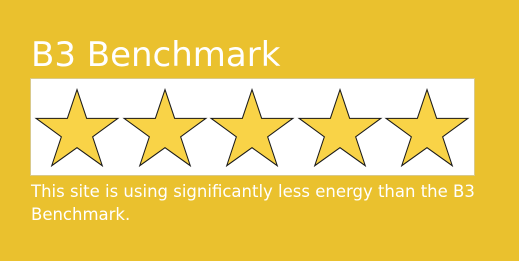  What do you see at coordinates (156, 55) in the screenshot?
I see `benchmark-title: B3 Benchmark` at bounding box center [156, 55].